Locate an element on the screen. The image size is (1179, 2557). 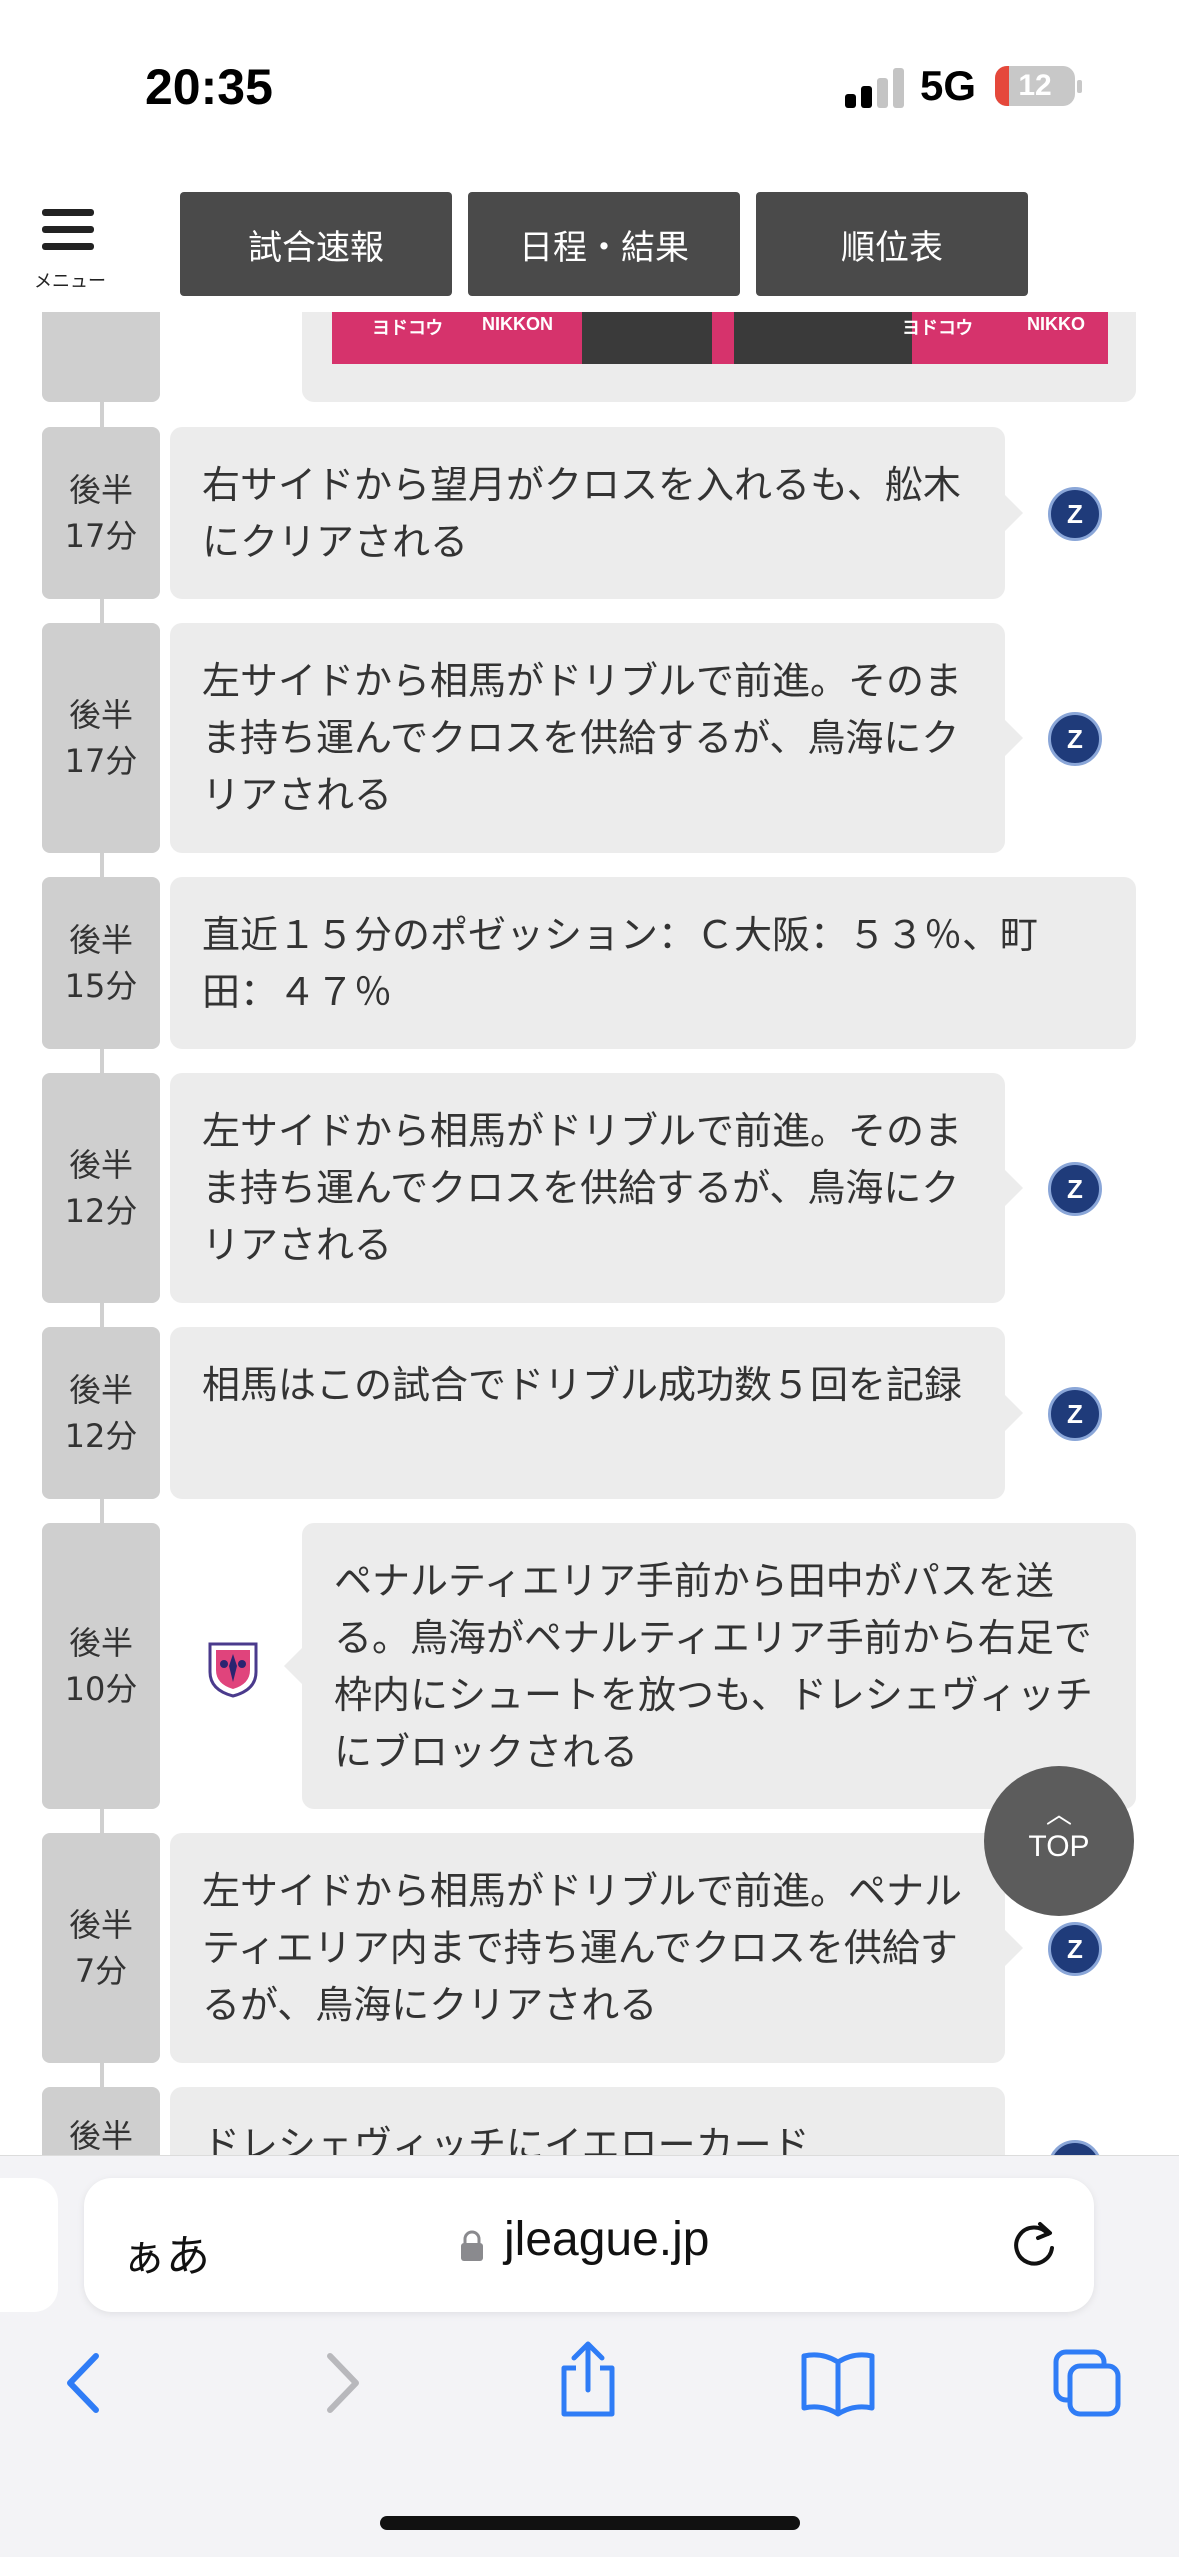
battery-tip is located at coordinates (1079, 86).